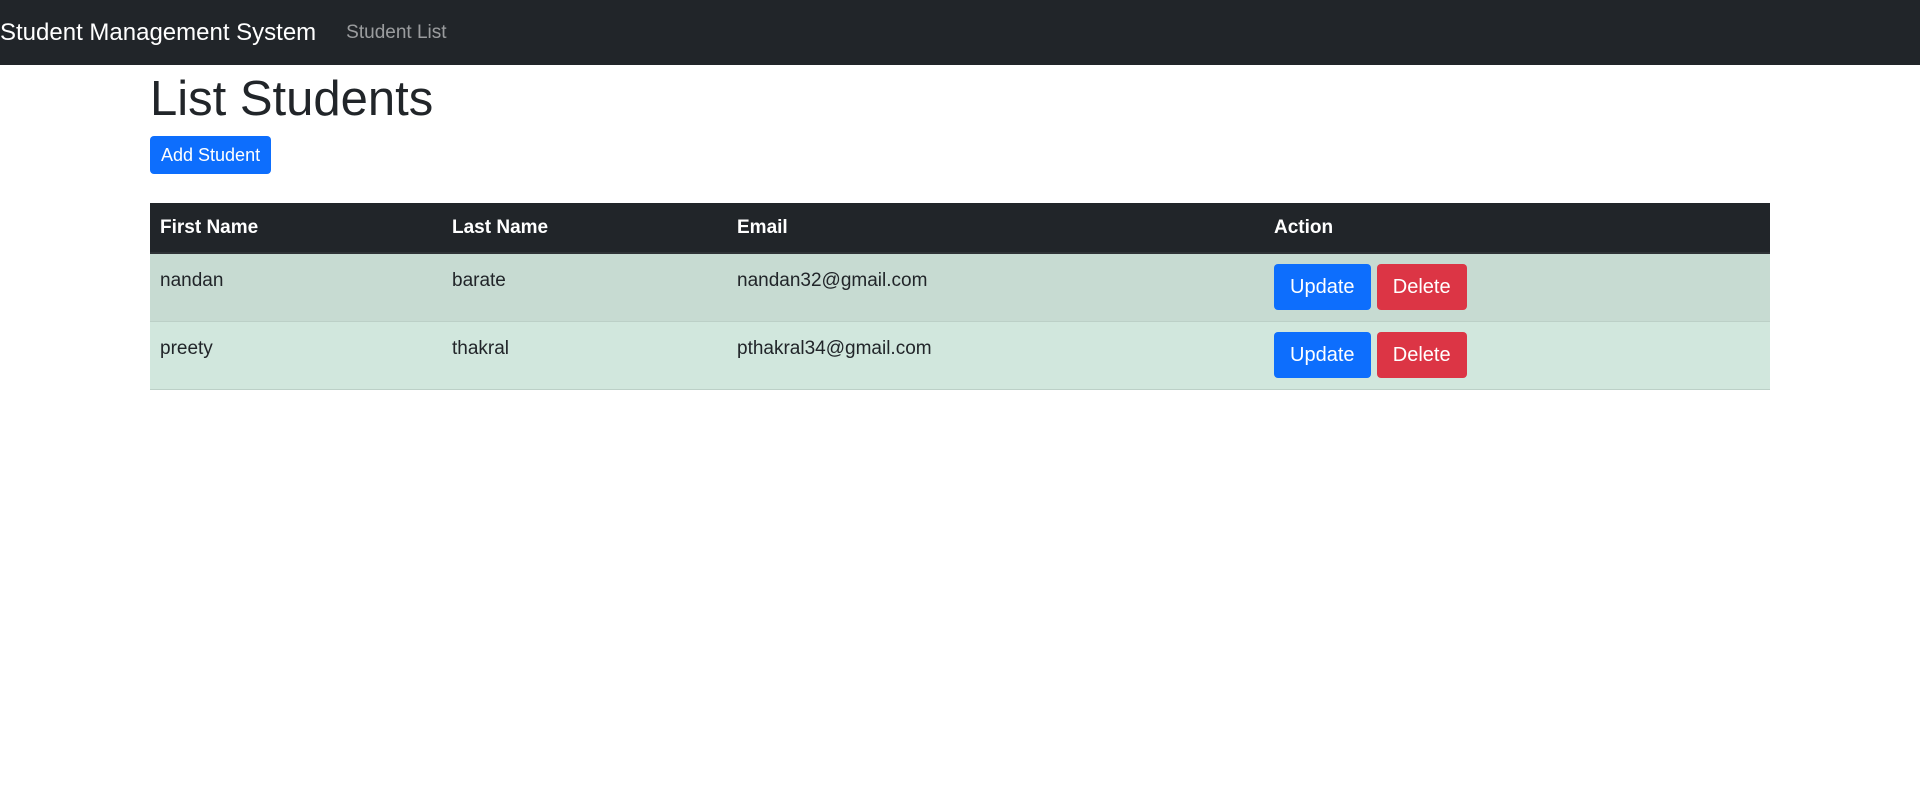  What do you see at coordinates (832, 280) in the screenshot?
I see `cell-email: nandan32@gmail.com` at bounding box center [832, 280].